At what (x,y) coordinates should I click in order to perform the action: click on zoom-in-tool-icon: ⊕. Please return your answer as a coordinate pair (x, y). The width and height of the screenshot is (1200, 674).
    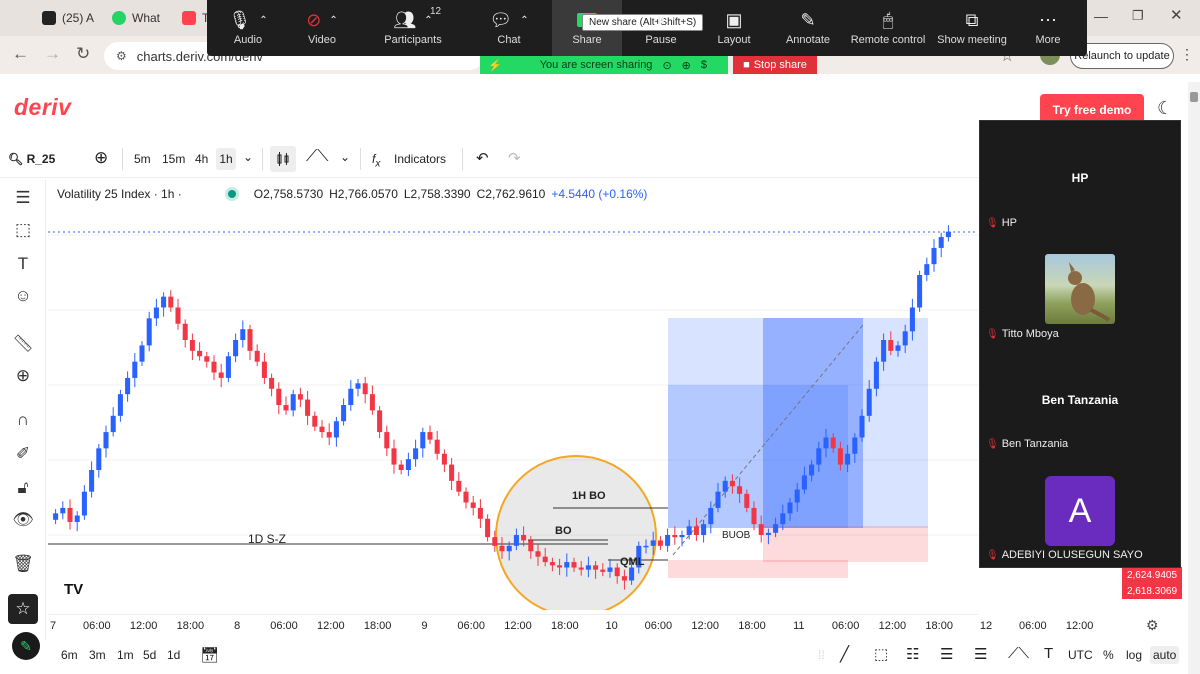
    Looking at the image, I should click on (23, 376).